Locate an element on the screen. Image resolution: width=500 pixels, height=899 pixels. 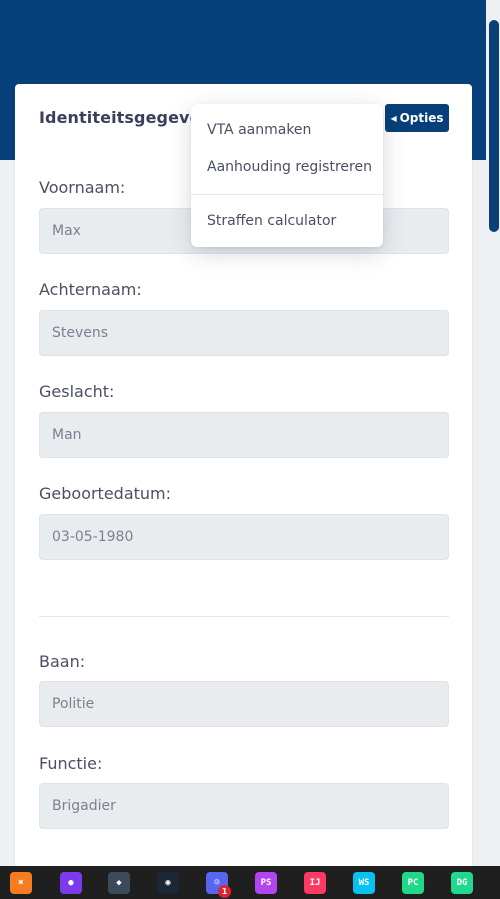
menu-item-aanhouding-registreren: Aanhouding registreren is located at coordinates (289, 167).